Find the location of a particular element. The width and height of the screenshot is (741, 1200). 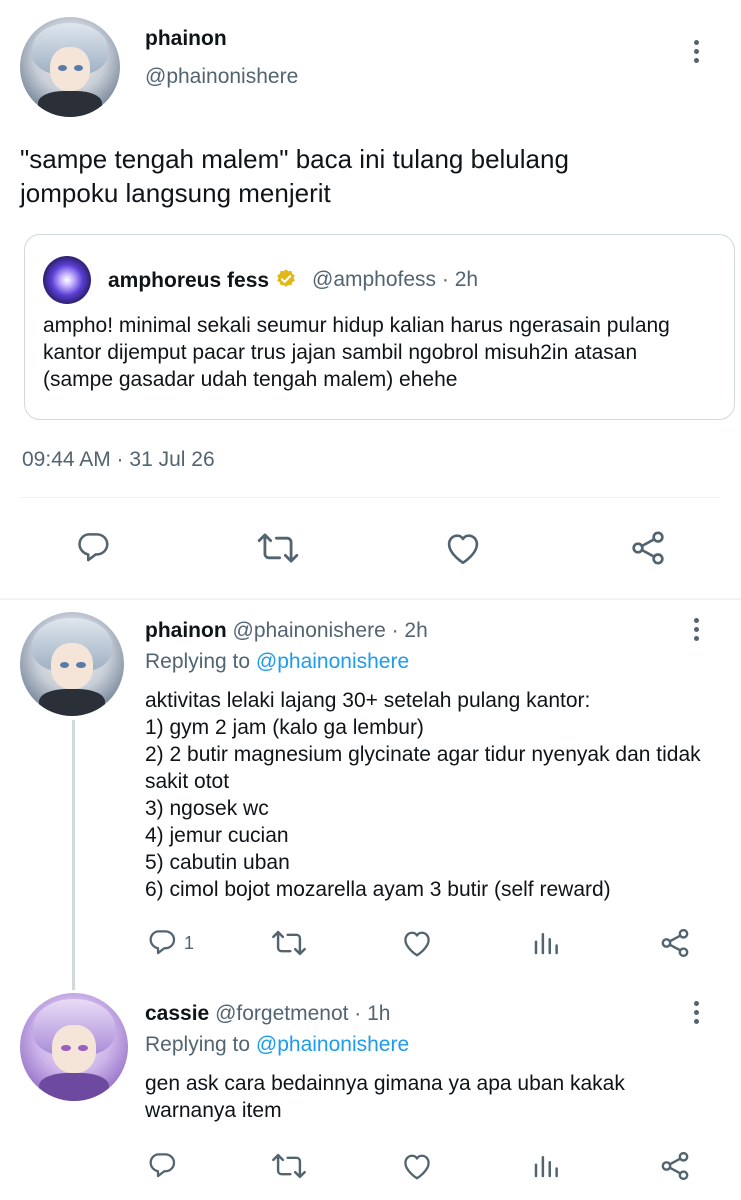

reply-meta: @phainonishere · 2h is located at coordinates (330, 630).